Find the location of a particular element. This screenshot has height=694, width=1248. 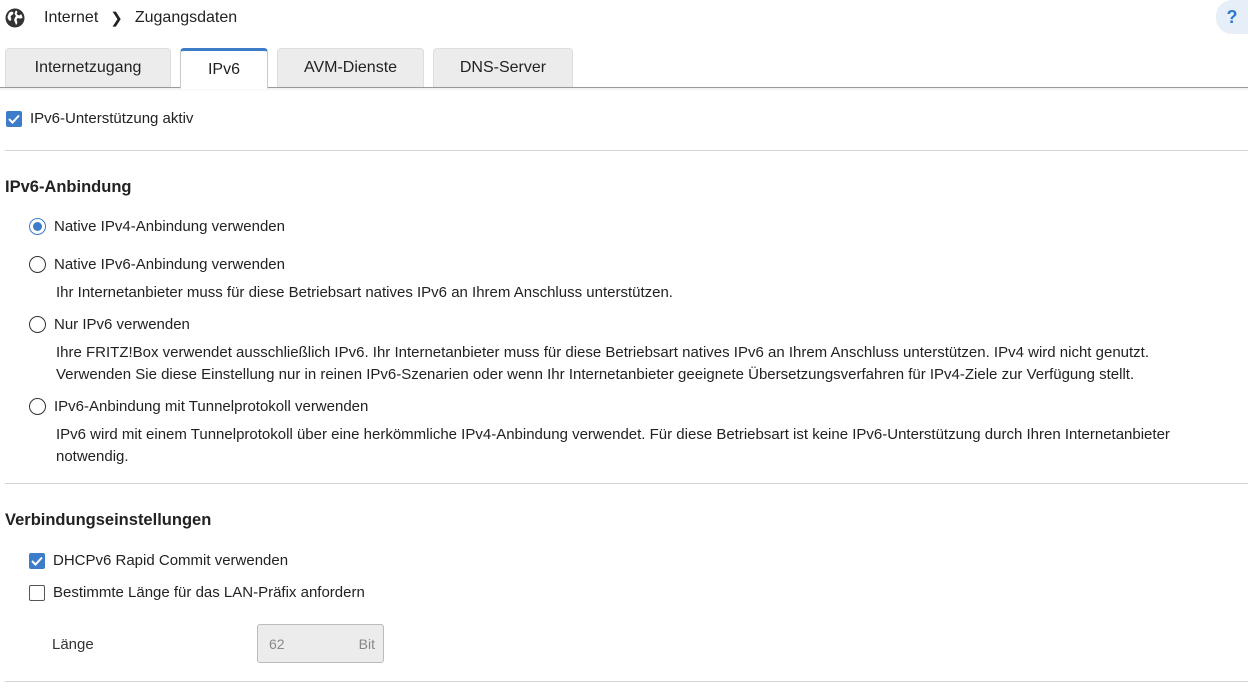

ipv6-support-checkbox: IPv6-Unterstützung aktiv is located at coordinates (99, 118).